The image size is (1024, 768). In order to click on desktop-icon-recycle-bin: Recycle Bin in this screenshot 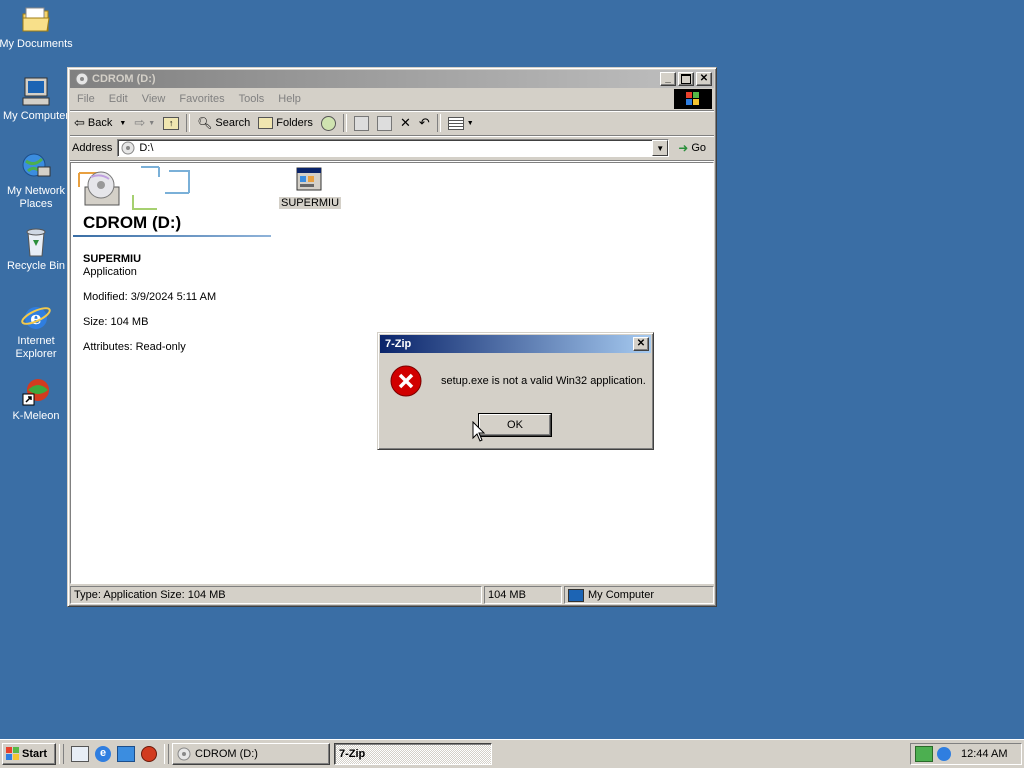, I will do `click(37, 249)`.